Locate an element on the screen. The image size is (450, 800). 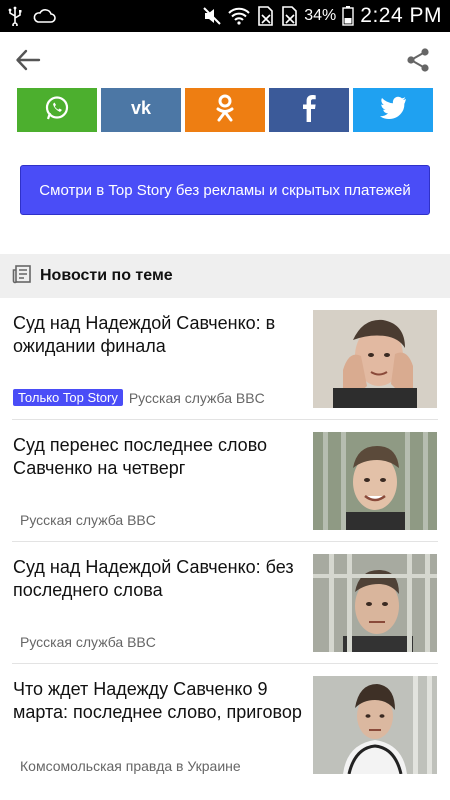
odnoklassniki-icon is located at coordinates (225, 110).